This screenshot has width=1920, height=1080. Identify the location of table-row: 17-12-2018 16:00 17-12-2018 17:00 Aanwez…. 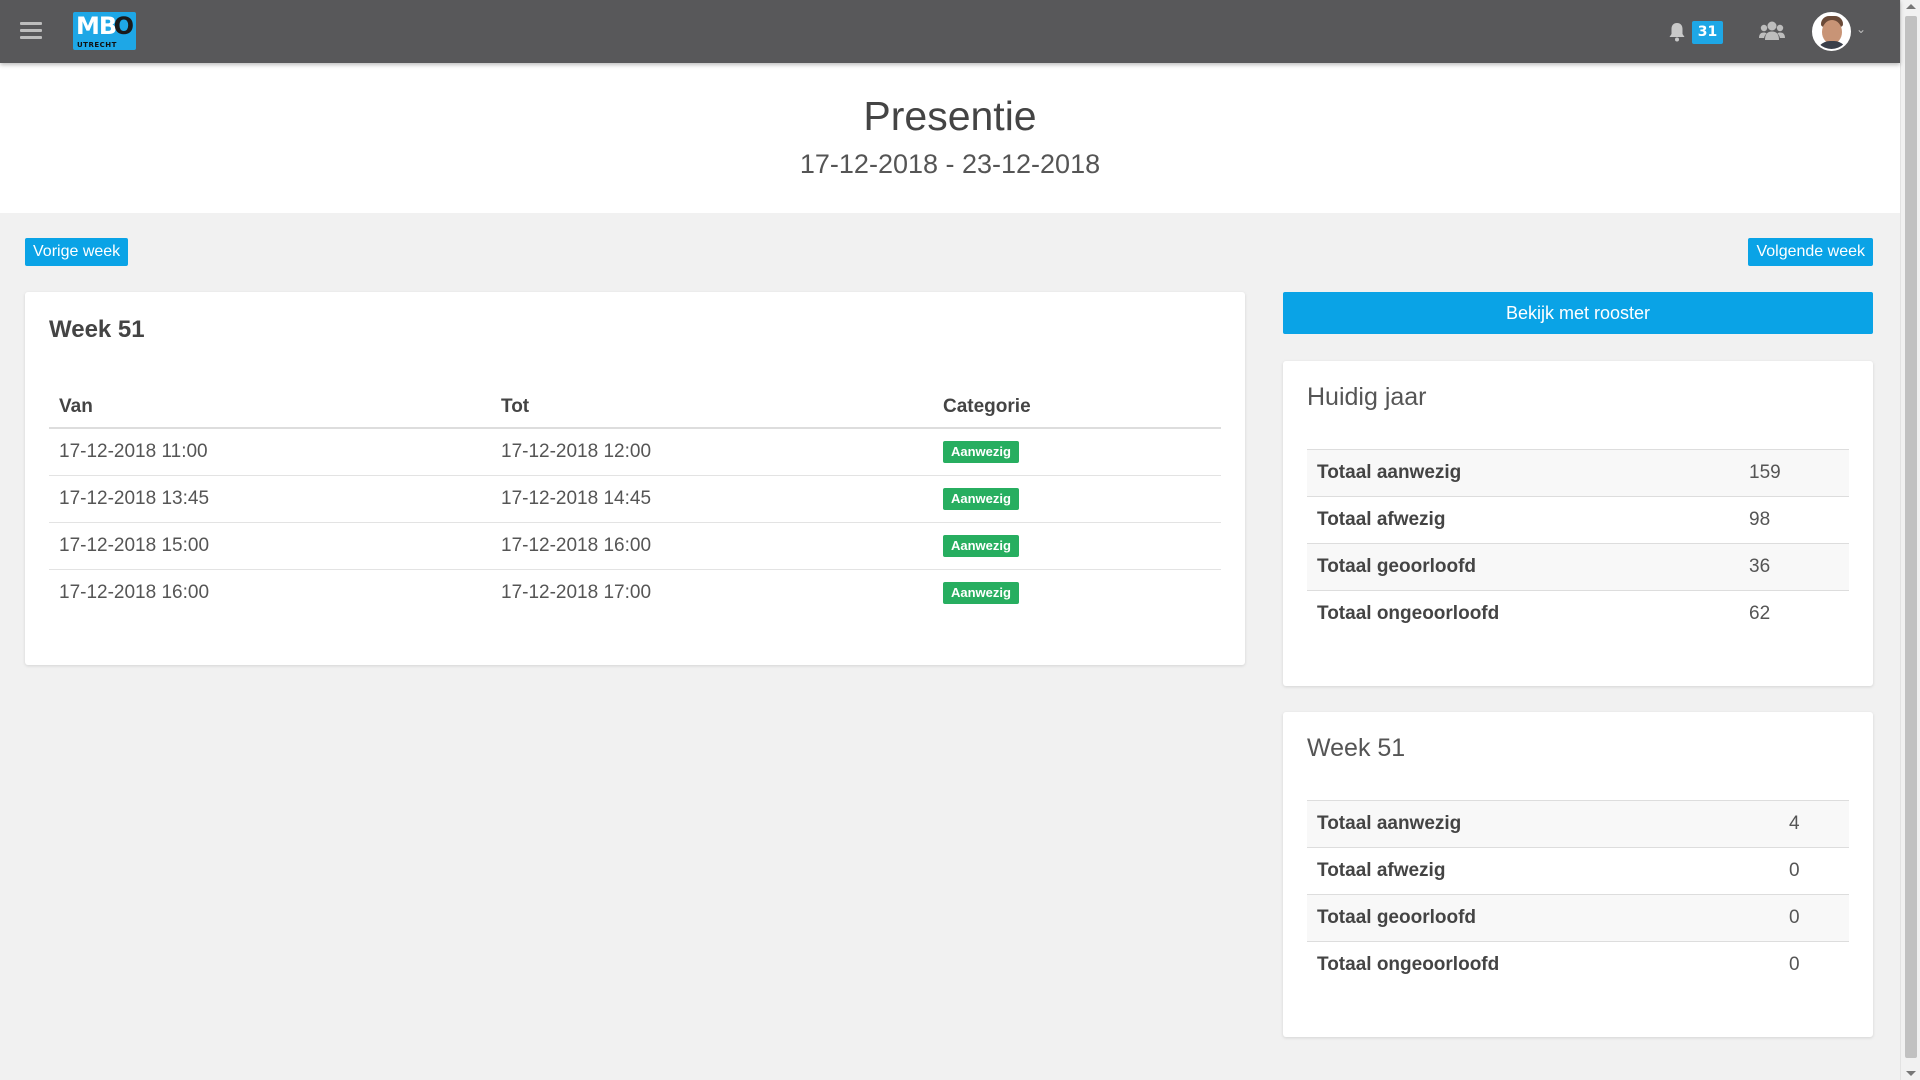
(635, 592).